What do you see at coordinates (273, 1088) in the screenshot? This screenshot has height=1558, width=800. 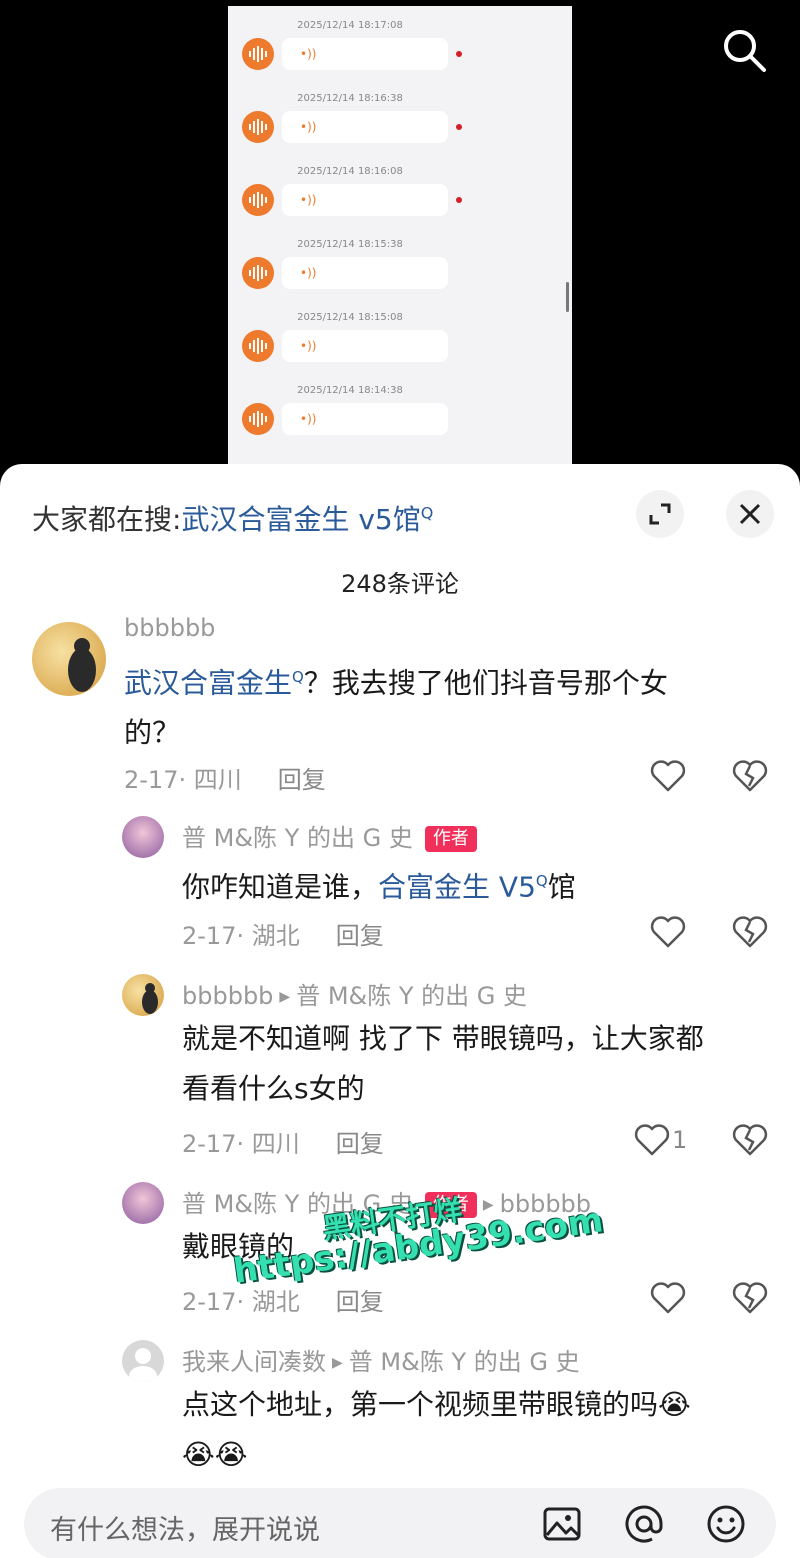 I see `comment-text-line2: 看看什么s女的` at bounding box center [273, 1088].